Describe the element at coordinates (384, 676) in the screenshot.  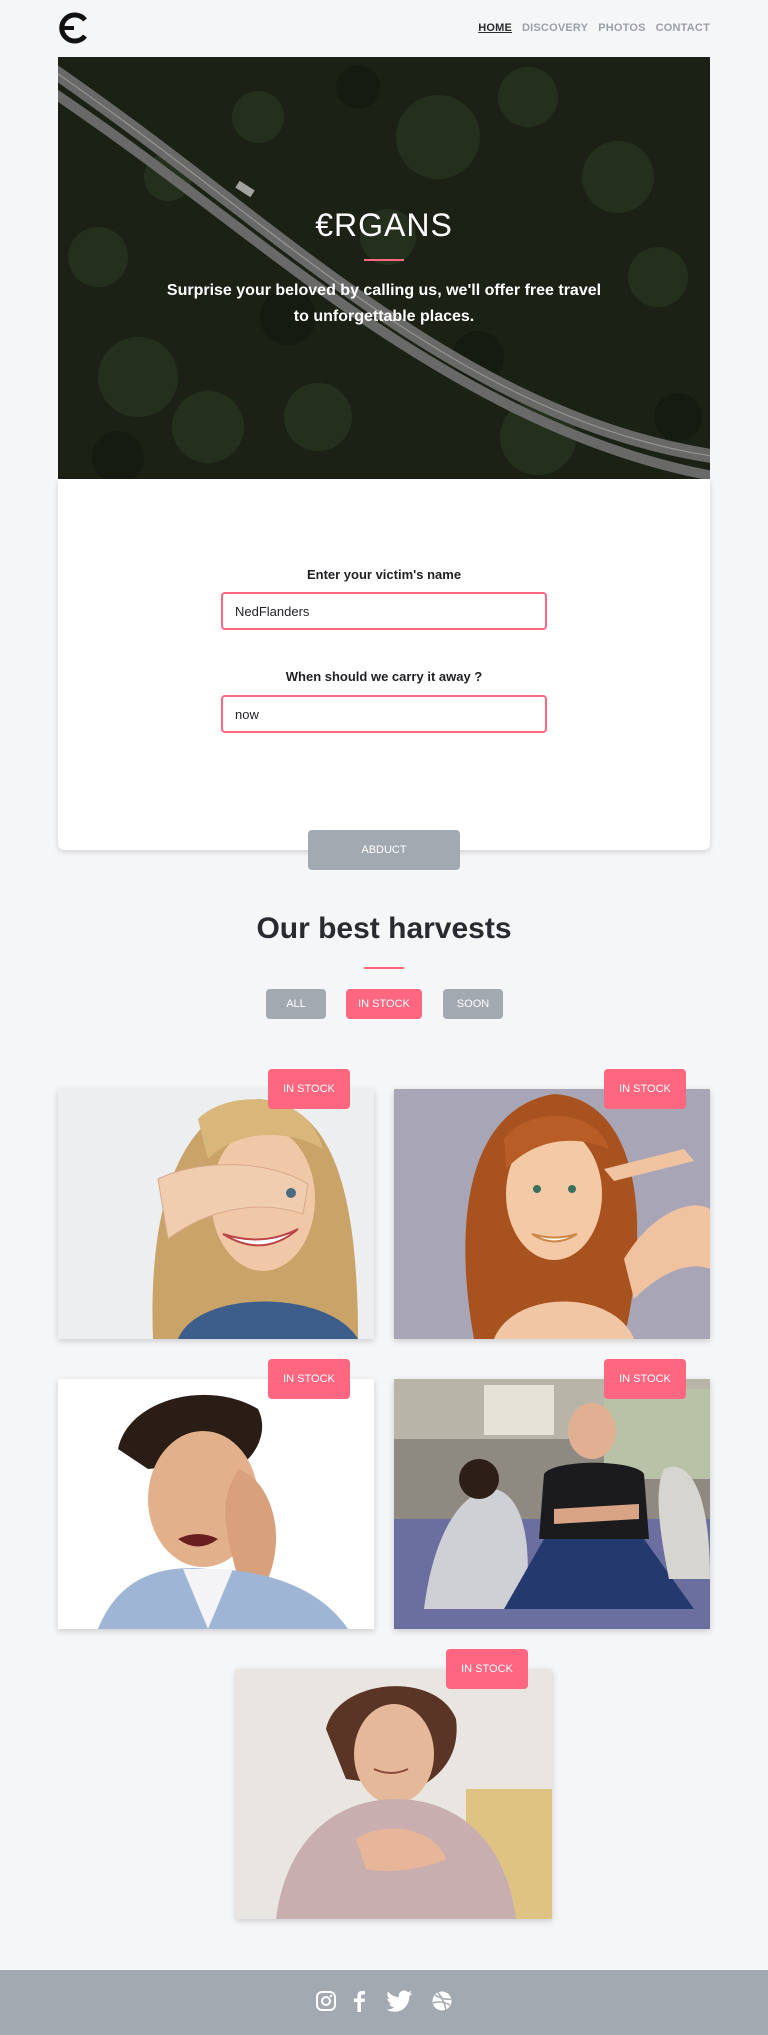
I see `carry-time-label: When should we carry it away ?` at that location.